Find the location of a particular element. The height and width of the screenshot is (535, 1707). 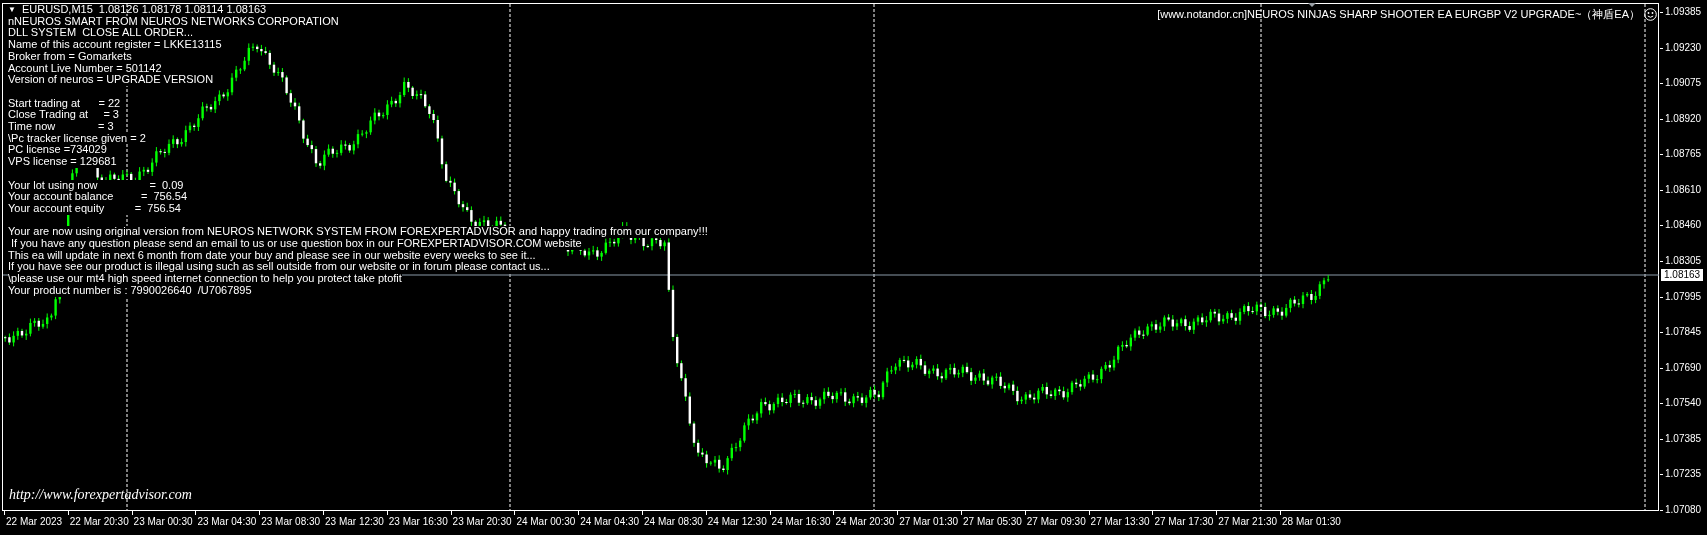

expert-title: [www.notandor.cn]NEUROS NINJAS SHARP SHOOTER EA EURGBP V2 UPGRADE~（神盾EA） is located at coordinates (1398, 14).